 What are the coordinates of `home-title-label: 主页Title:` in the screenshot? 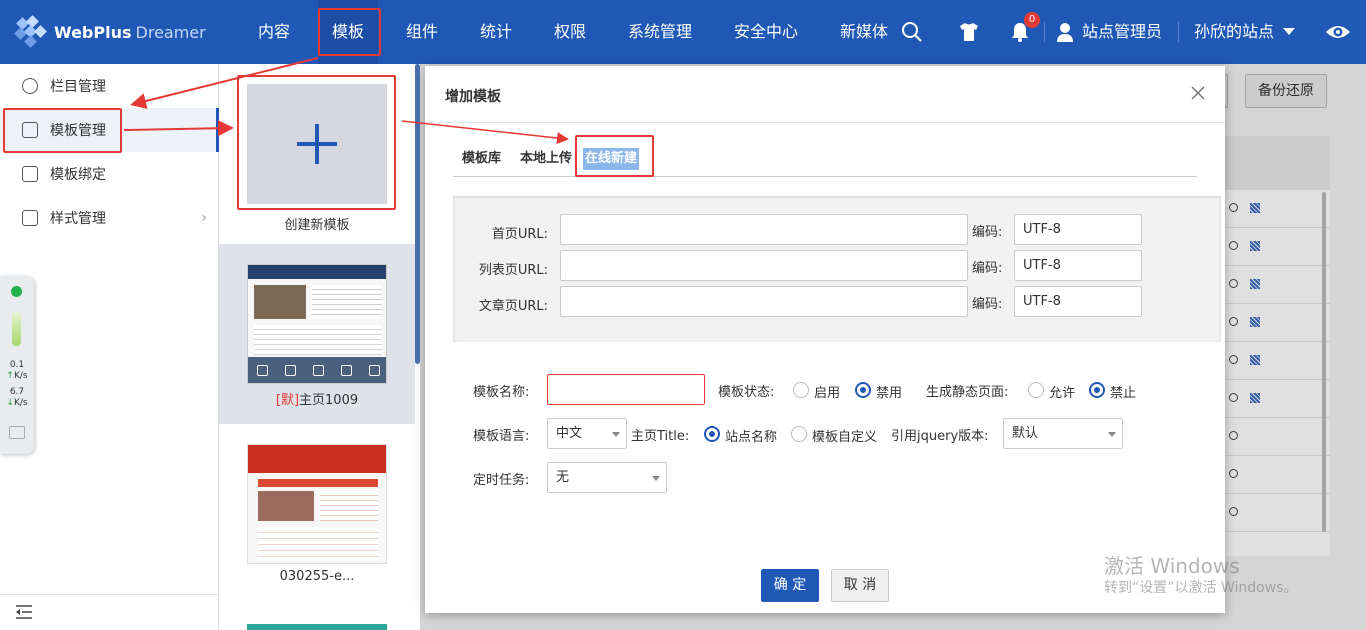 It's located at (660, 436).